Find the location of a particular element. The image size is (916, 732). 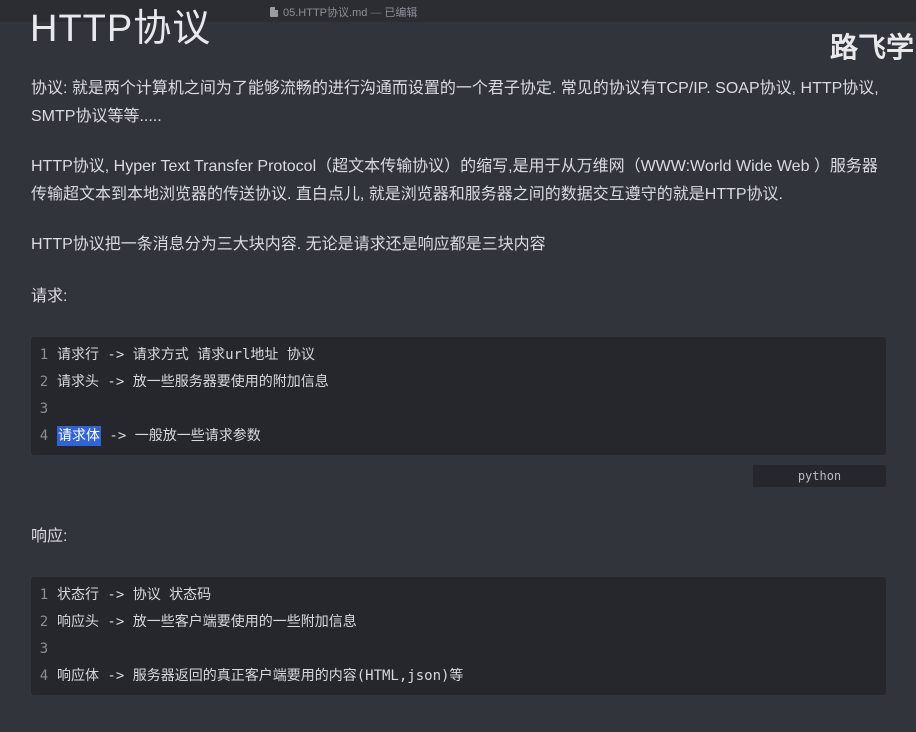

code-line: 2 请求头 -> 放一些服务器要使用的附加信息 is located at coordinates (180, 382).